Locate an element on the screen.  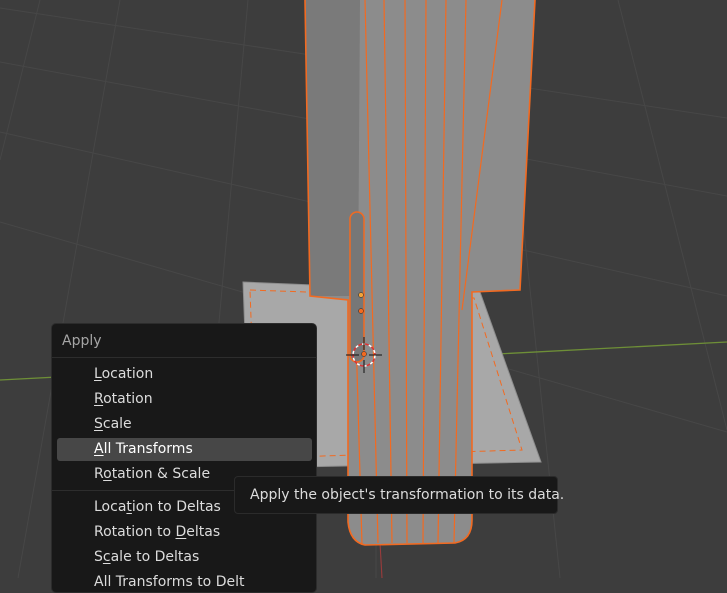
menu-item-all-transforms: All Transforms is located at coordinates (184, 449).